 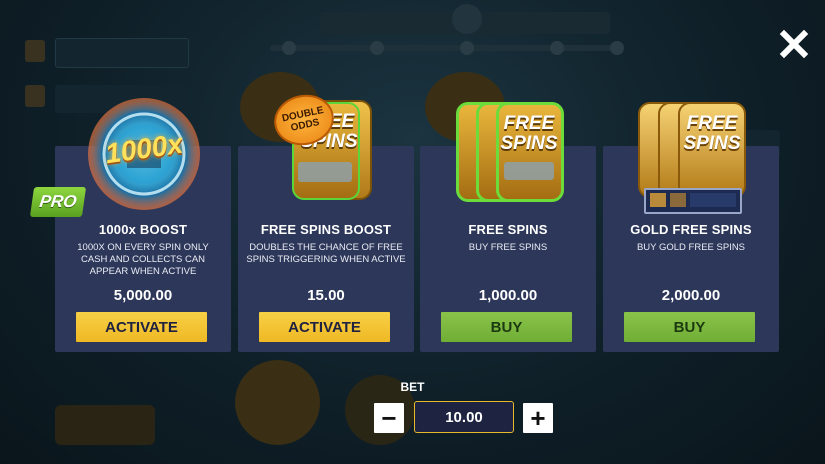 What do you see at coordinates (326, 229) in the screenshot?
I see `card-title: FREE SPINS BOOST` at bounding box center [326, 229].